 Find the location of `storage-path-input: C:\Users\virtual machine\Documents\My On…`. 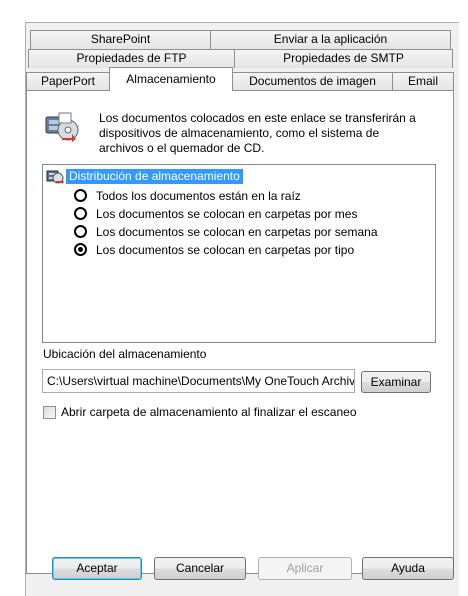

storage-path-input: C:\Users\virtual machine\Documents\My On… is located at coordinates (198, 381).